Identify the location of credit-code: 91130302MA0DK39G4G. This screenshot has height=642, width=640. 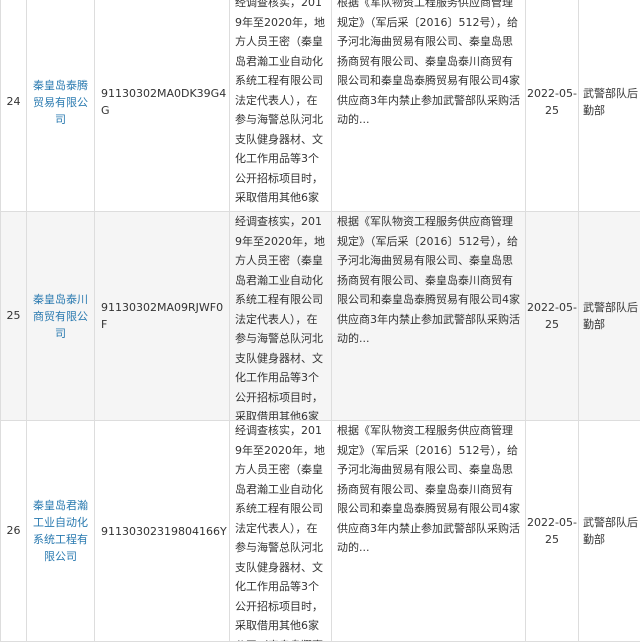
(162, 106).